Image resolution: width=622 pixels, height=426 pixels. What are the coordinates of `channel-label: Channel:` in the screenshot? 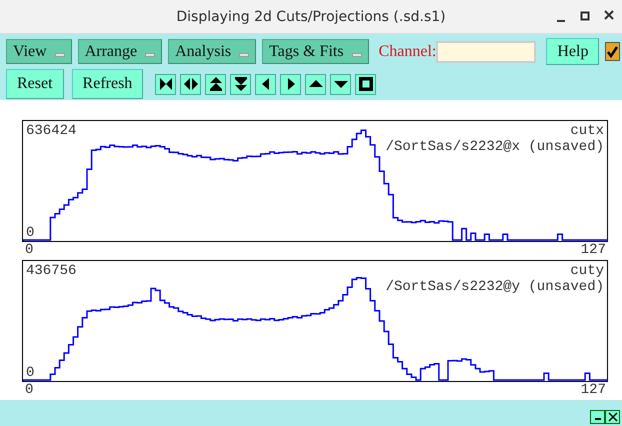 It's located at (407, 52).